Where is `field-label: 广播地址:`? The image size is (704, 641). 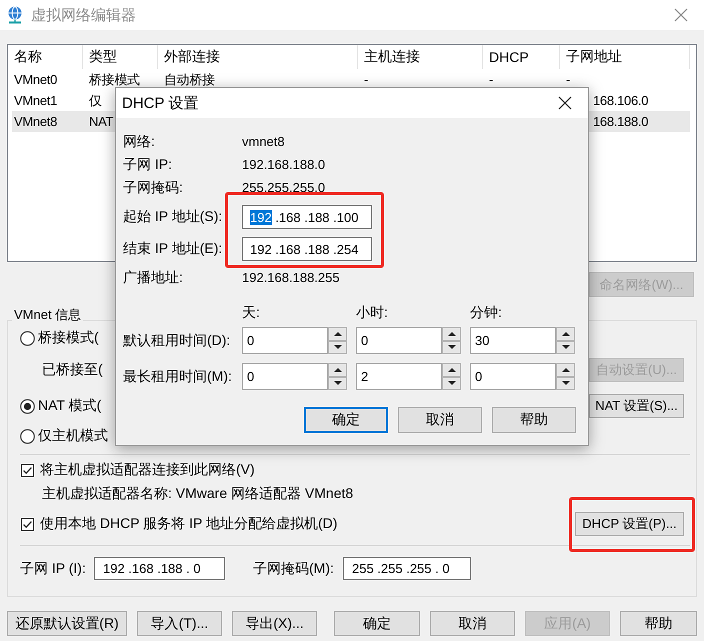 field-label: 广播地址: is located at coordinates (153, 276).